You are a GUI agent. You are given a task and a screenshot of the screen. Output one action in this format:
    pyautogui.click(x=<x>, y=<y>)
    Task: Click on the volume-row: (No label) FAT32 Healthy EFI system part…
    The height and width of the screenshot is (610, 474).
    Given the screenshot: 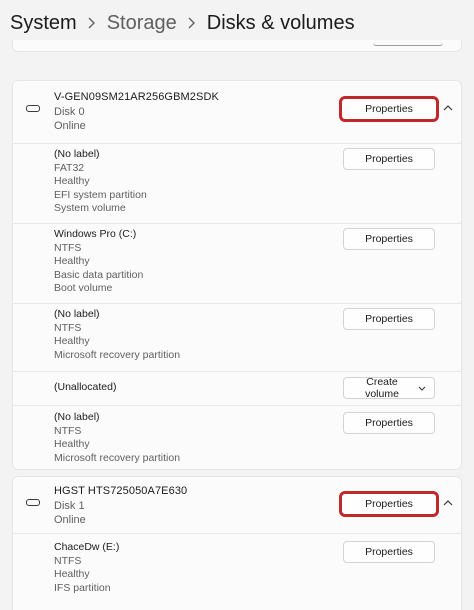 What is the action you would take?
    pyautogui.click(x=237, y=183)
    